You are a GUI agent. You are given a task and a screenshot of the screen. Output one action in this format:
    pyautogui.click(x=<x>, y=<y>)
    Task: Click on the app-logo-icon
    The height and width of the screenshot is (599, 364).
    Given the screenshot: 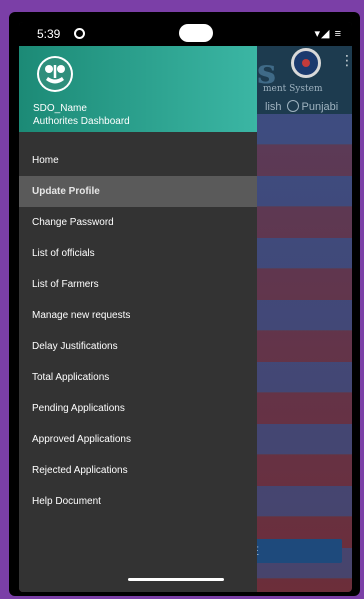 What is the action you would take?
    pyautogui.click(x=55, y=74)
    